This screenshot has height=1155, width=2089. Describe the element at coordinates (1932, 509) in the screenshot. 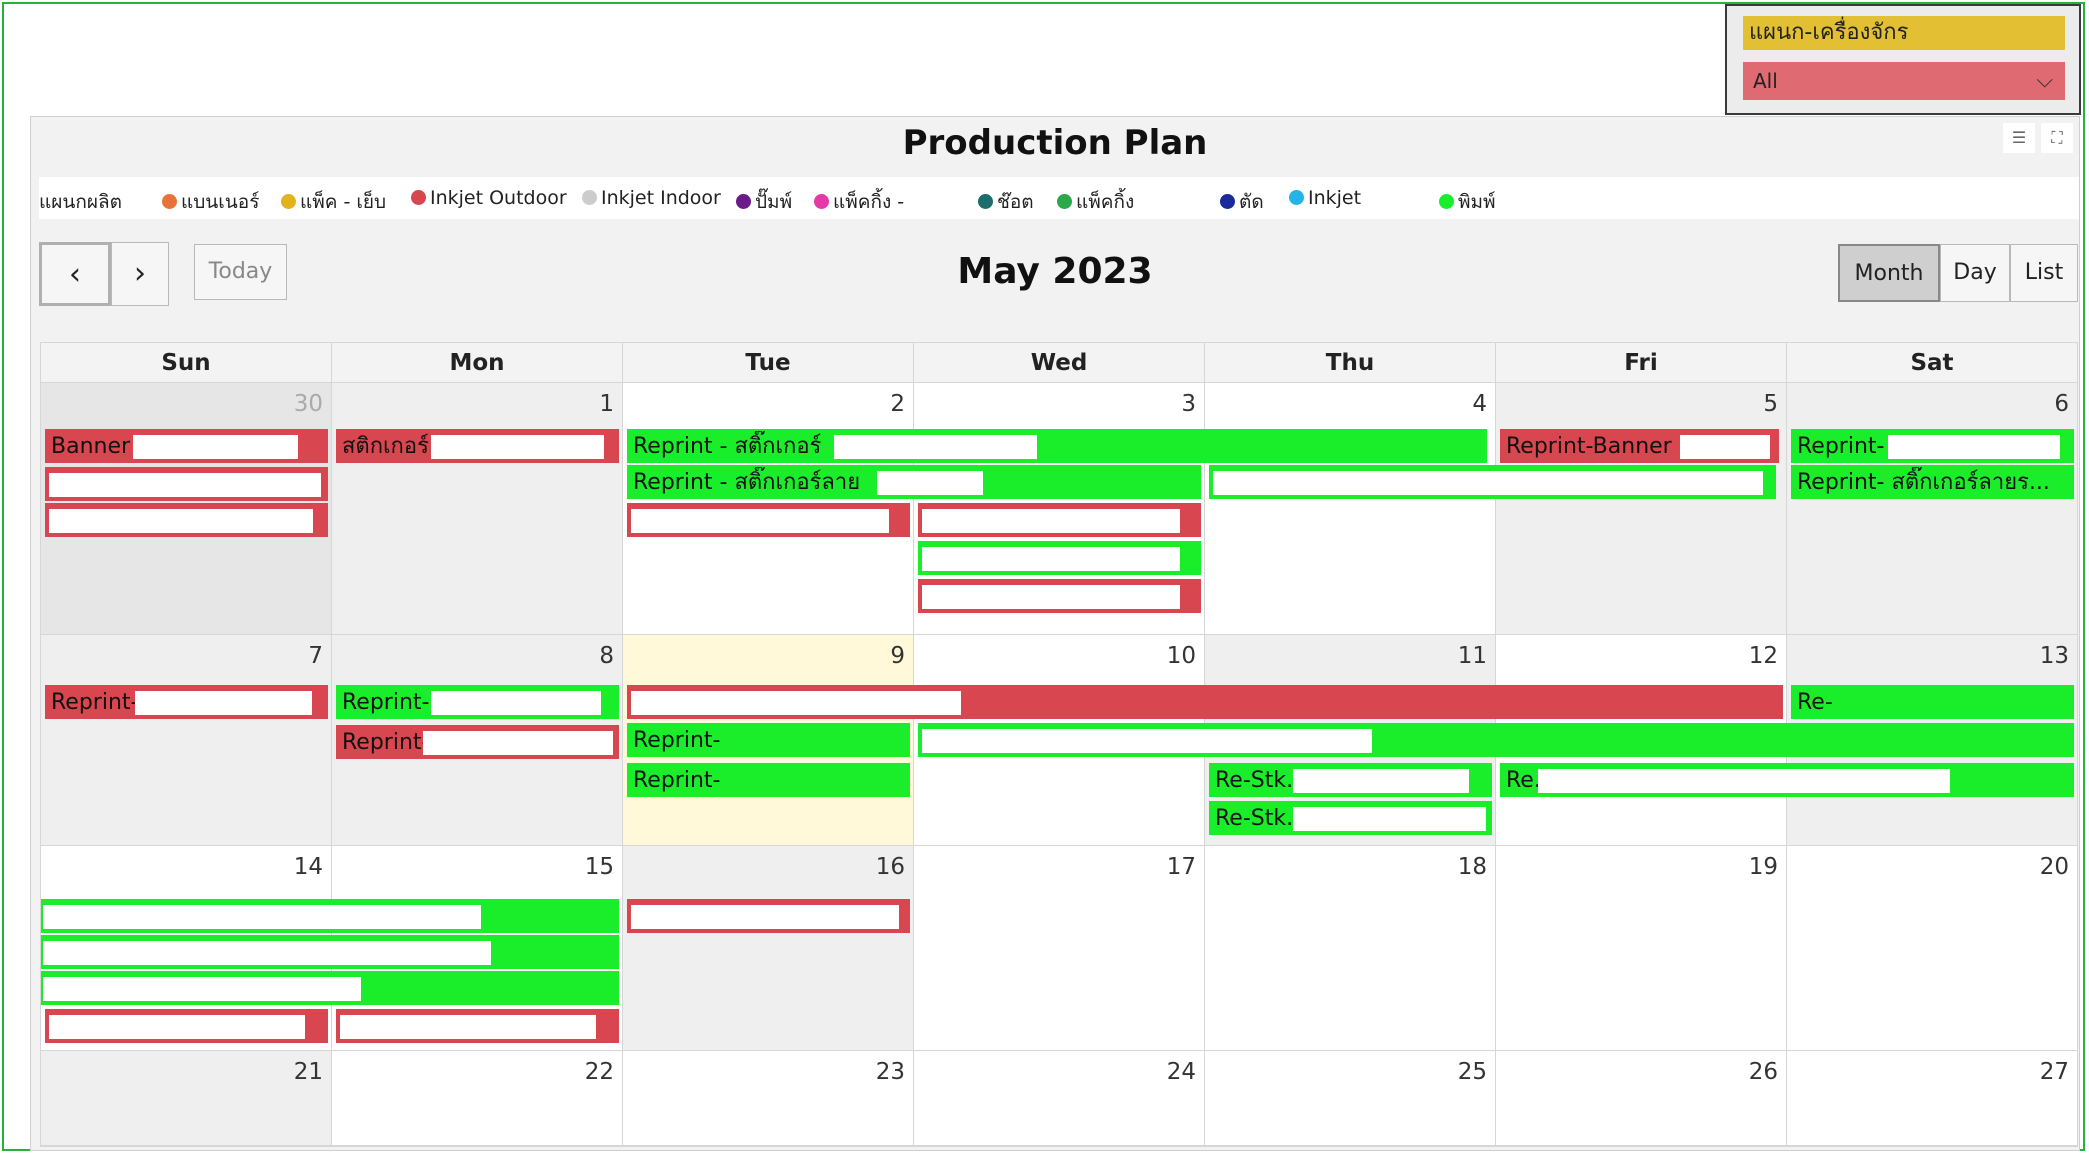

I see `day-cell: 6` at that location.